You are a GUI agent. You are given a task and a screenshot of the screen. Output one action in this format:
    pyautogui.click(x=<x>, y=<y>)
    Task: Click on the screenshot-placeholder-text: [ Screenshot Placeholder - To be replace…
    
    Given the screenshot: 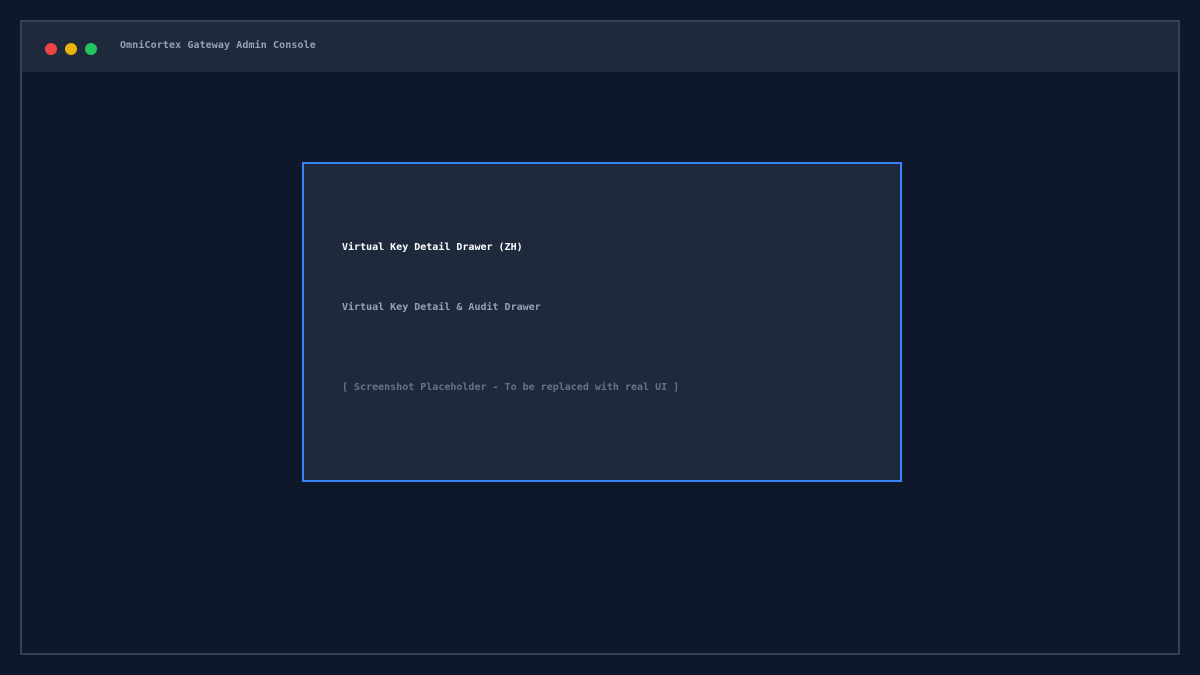 What is the action you would take?
    pyautogui.click(x=511, y=387)
    